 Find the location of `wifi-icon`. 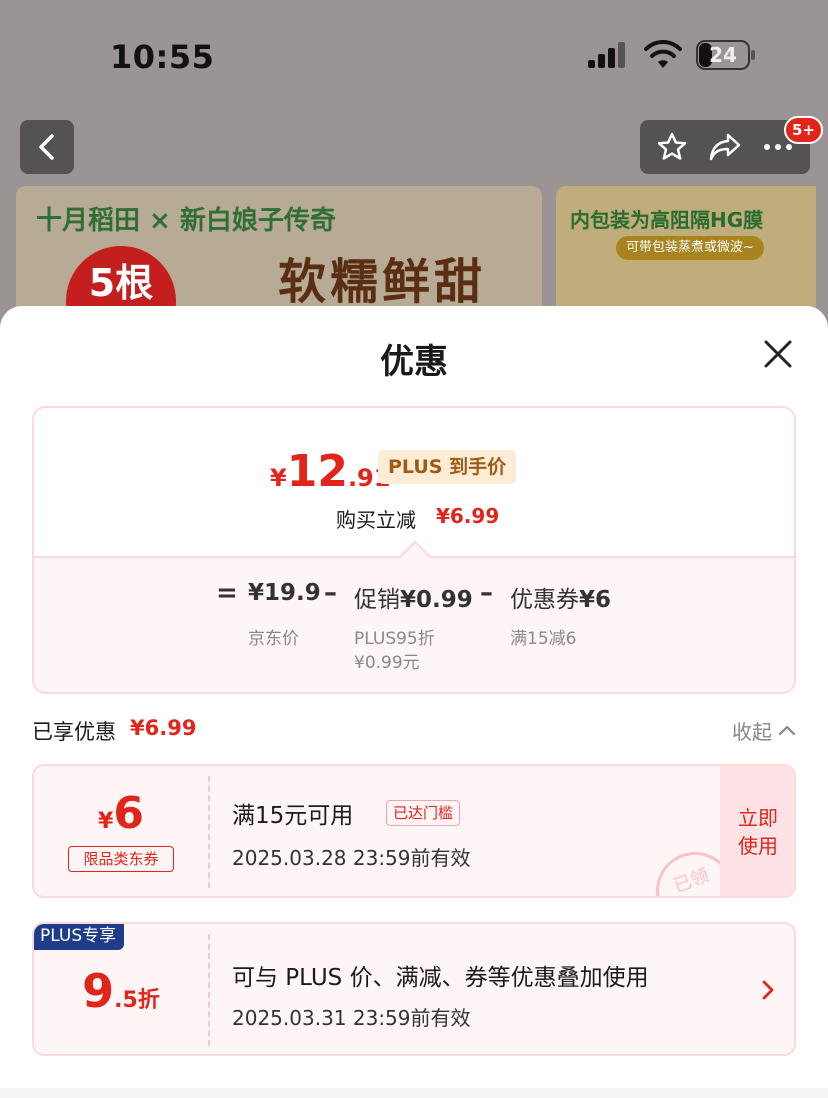

wifi-icon is located at coordinates (663, 54).